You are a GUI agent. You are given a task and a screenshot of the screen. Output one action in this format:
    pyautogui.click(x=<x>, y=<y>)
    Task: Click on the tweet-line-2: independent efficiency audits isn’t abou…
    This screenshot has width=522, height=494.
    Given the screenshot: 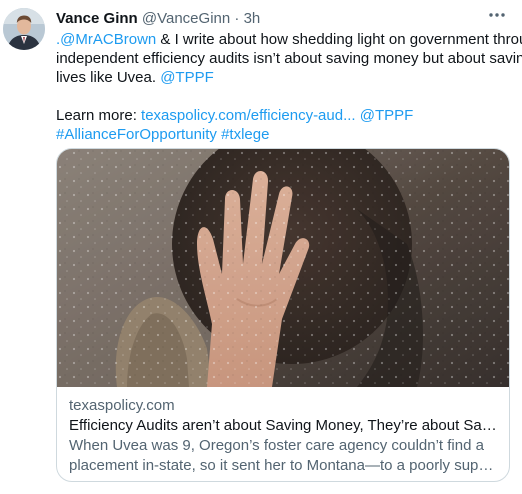 What is the action you would take?
    pyautogui.click(x=289, y=58)
    